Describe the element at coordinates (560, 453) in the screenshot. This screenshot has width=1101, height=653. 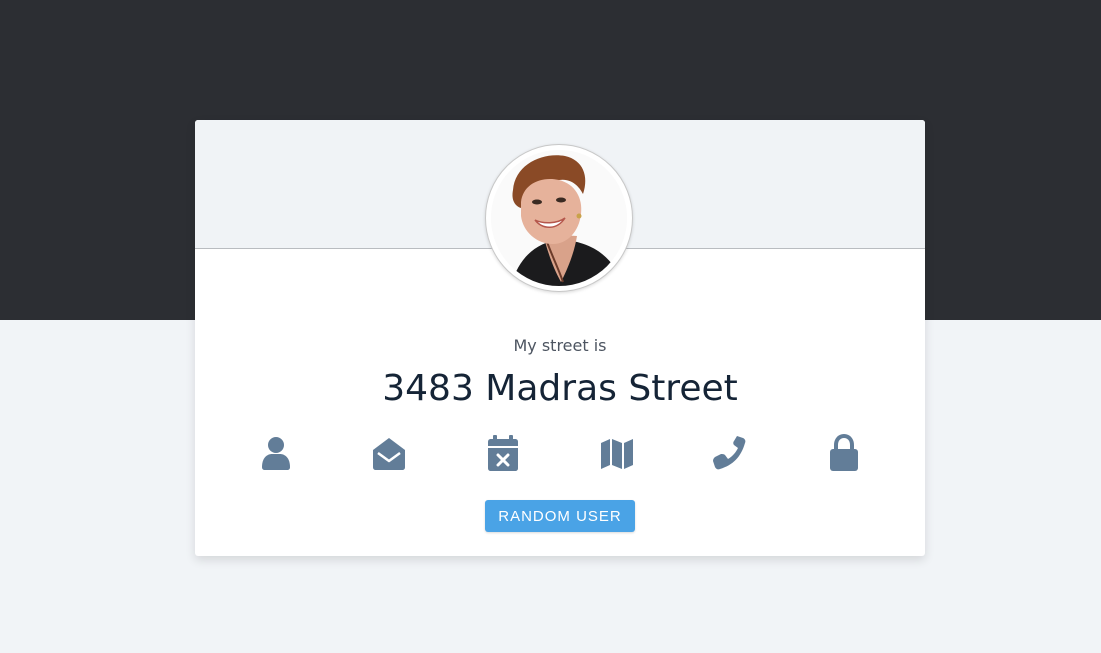
I see `icon-row` at that location.